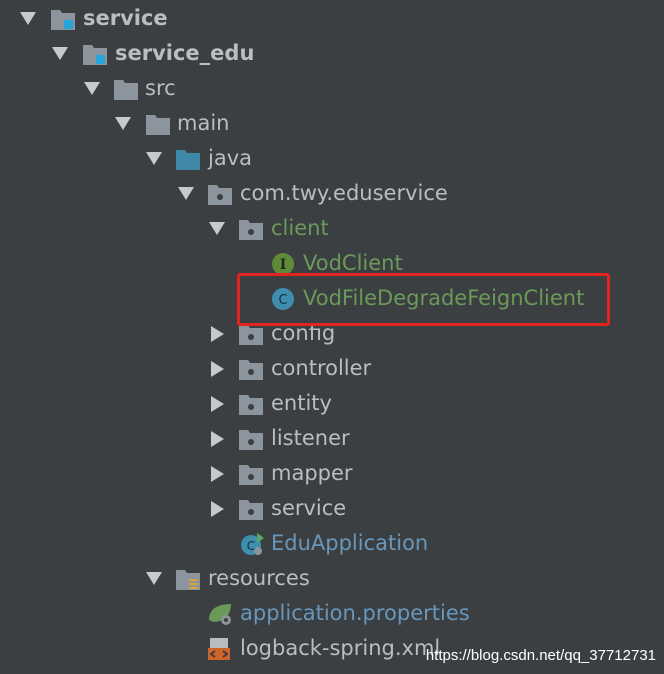 The image size is (664, 674). What do you see at coordinates (540, 655) in the screenshot?
I see `watermark: https://blog.csdn.net/qq_37712731` at bounding box center [540, 655].